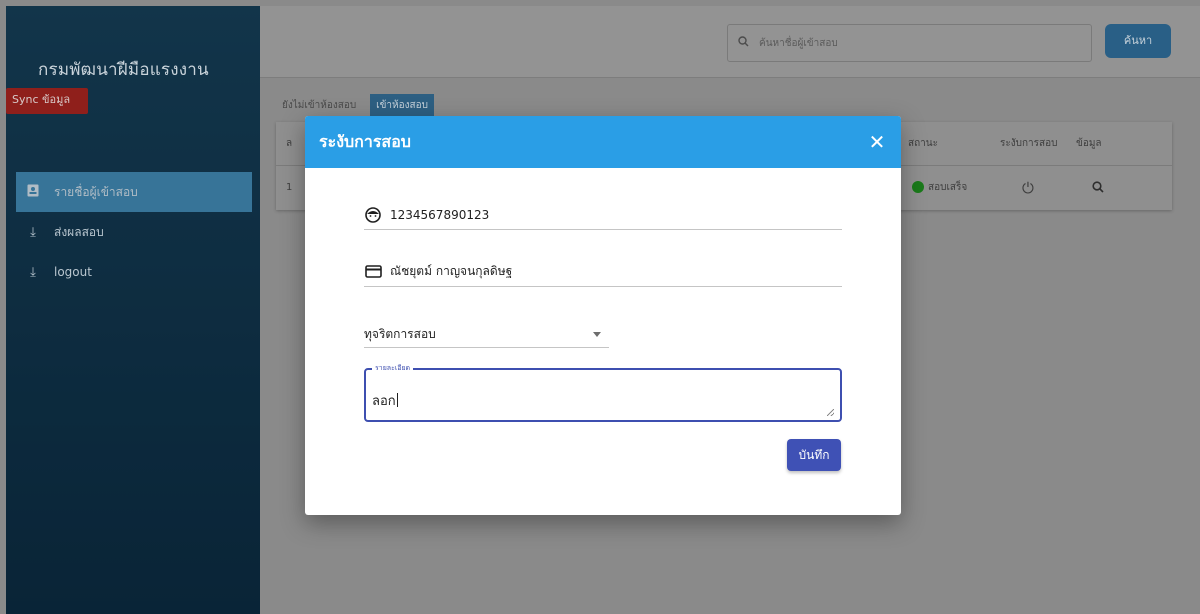 This screenshot has width=1200, height=614. I want to click on sidebar-item-logout: ⤓ logout, so click(134, 272).